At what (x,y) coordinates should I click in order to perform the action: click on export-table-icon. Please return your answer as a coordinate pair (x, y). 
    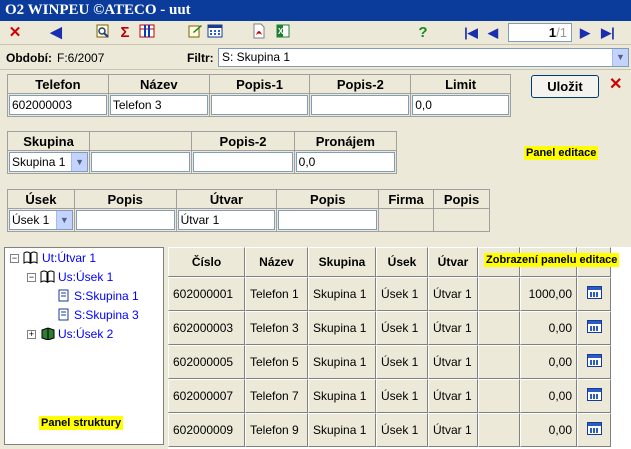
    Looking at the image, I should click on (147, 32).